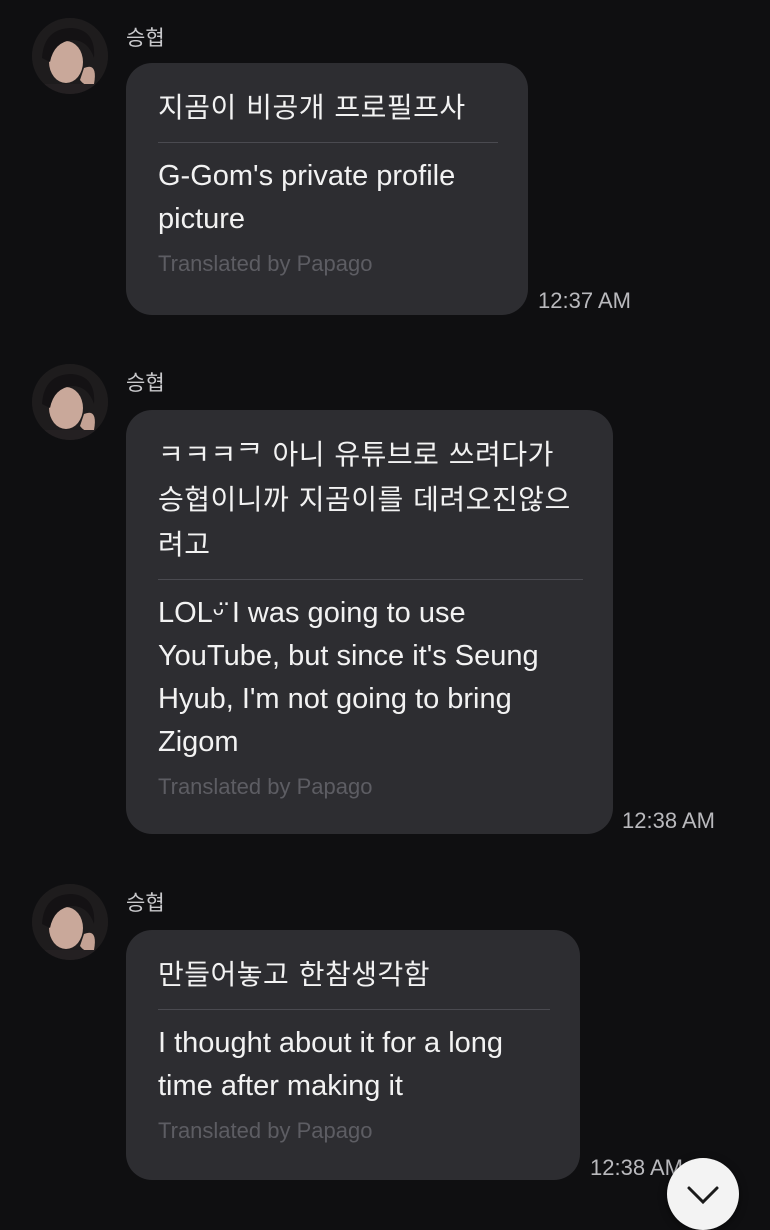 The image size is (770, 1230). Describe the element at coordinates (294, 974) in the screenshot. I see `original-text: 만들어놓고 한참생각함` at that location.